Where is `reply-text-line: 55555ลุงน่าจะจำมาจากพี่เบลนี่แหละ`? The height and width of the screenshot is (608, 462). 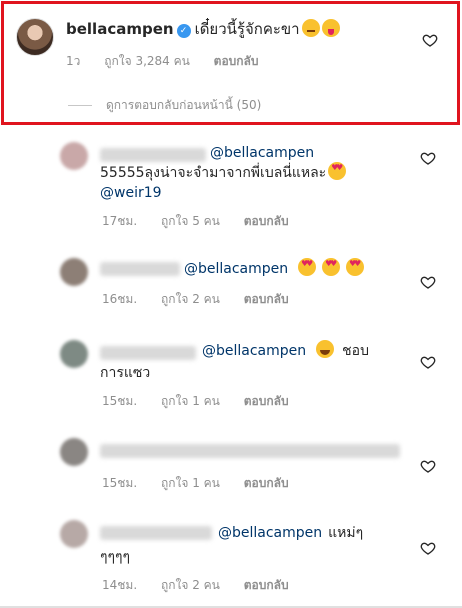
reply-text-line: 55555ลุงน่าจะจำมาจากพี่เบลนี่แหละ is located at coordinates (223, 173).